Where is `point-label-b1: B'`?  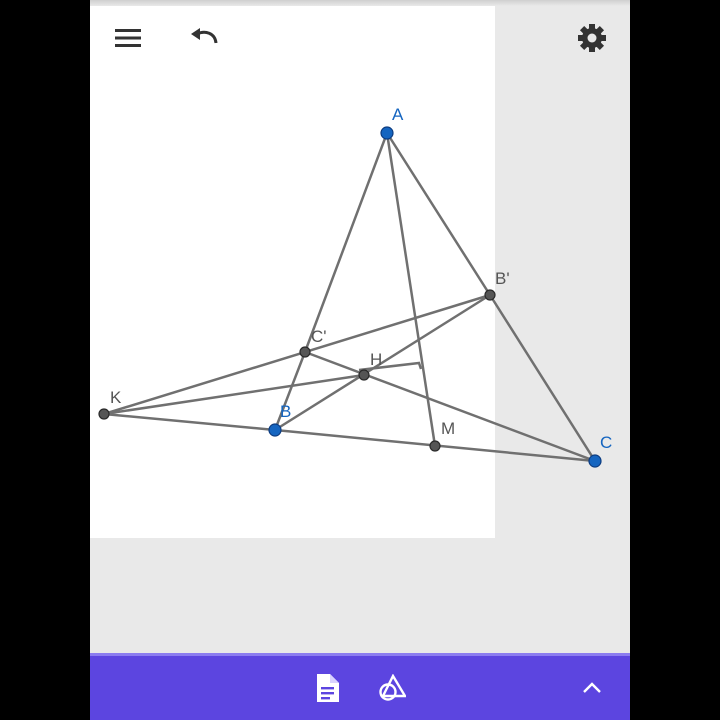
point-label-b1: B' is located at coordinates (502, 278).